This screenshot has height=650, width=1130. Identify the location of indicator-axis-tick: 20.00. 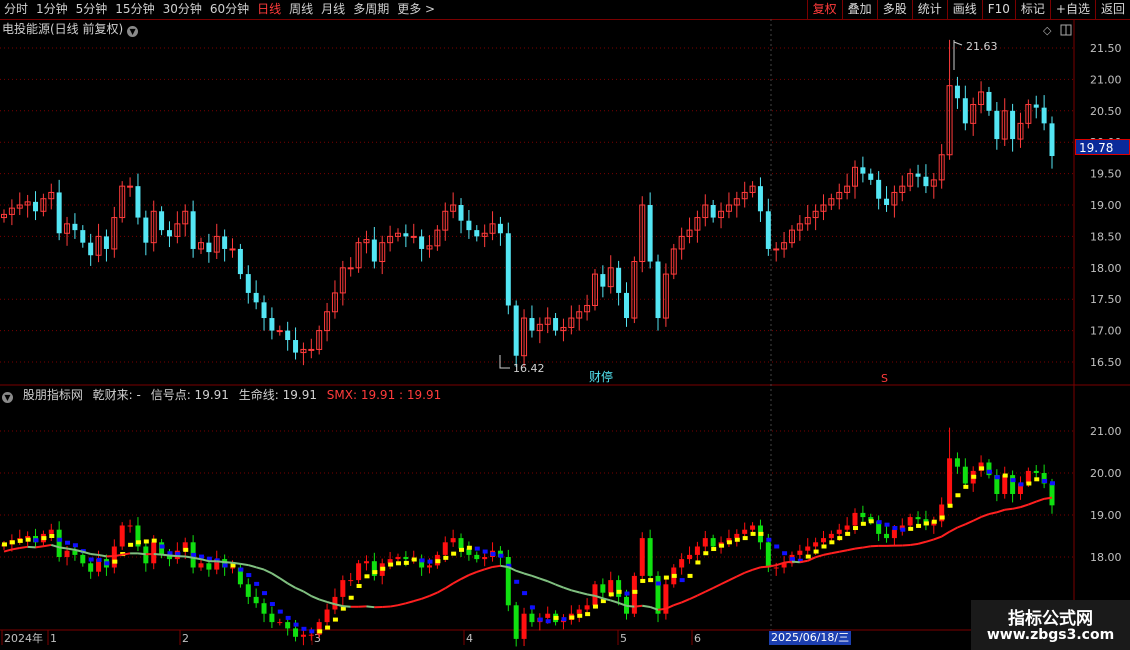
(1106, 473).